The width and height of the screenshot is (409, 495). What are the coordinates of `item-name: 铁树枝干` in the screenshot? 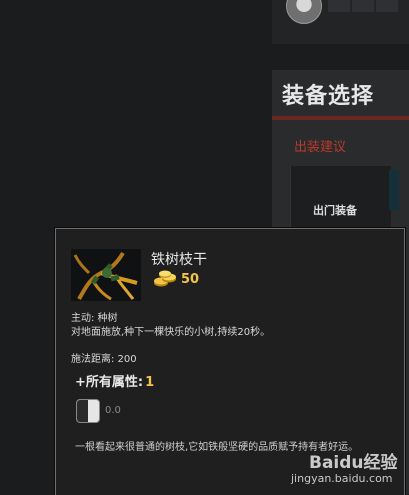 It's located at (179, 260).